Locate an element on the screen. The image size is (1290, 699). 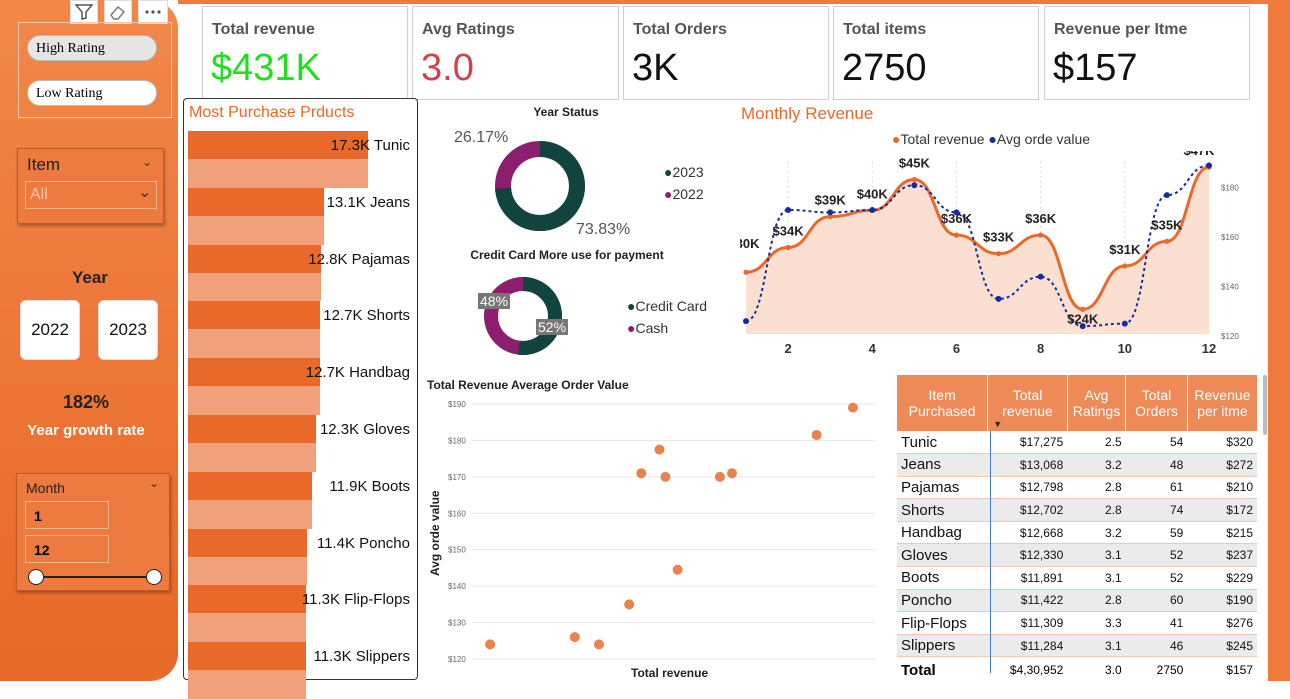
kpi-label: Revenue per Itme is located at coordinates (1121, 29).